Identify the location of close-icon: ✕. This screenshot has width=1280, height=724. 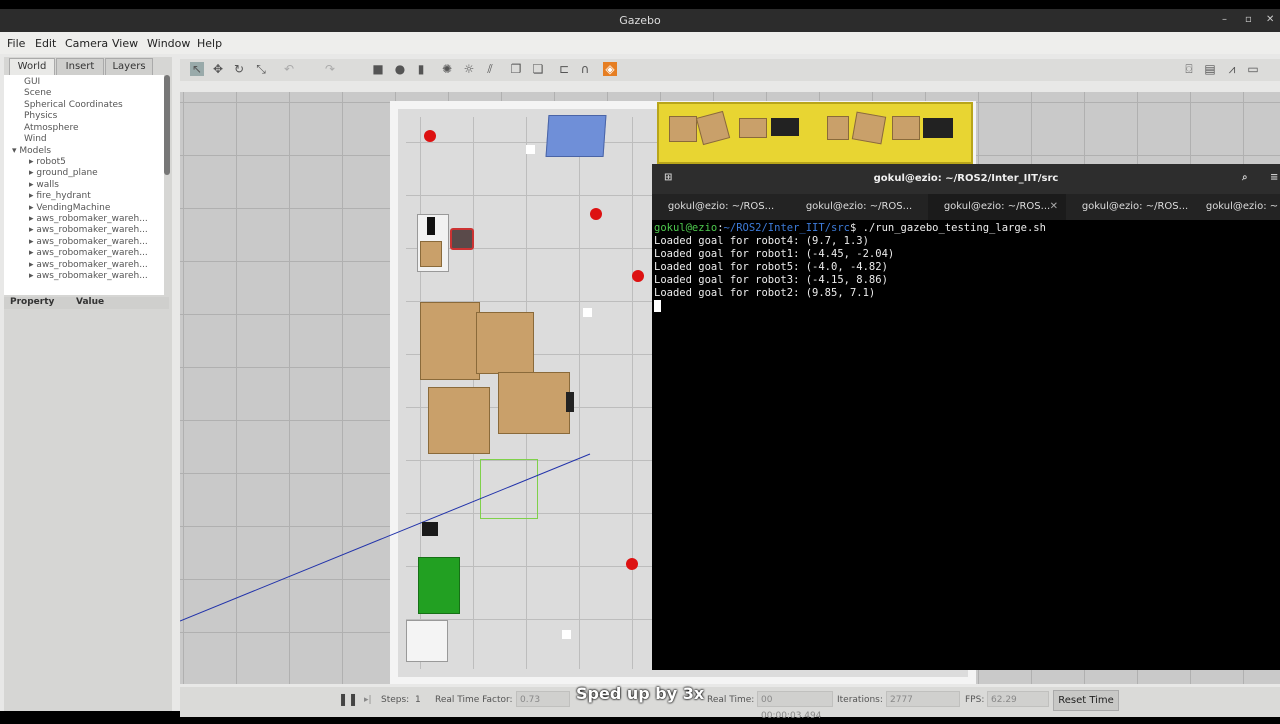
(1270, 19).